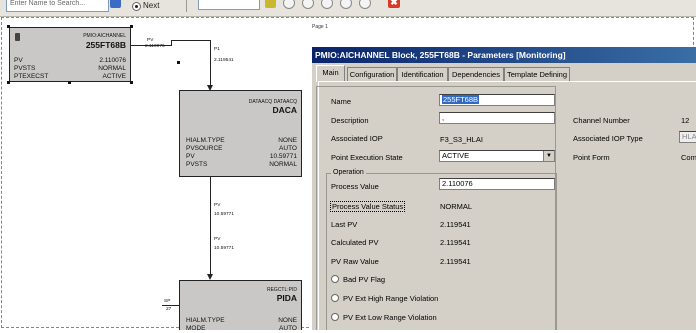 This screenshot has width=696, height=333. What do you see at coordinates (390, 317) in the screenshot?
I see `ext-low-label: PV Ext Low Range Violation` at bounding box center [390, 317].